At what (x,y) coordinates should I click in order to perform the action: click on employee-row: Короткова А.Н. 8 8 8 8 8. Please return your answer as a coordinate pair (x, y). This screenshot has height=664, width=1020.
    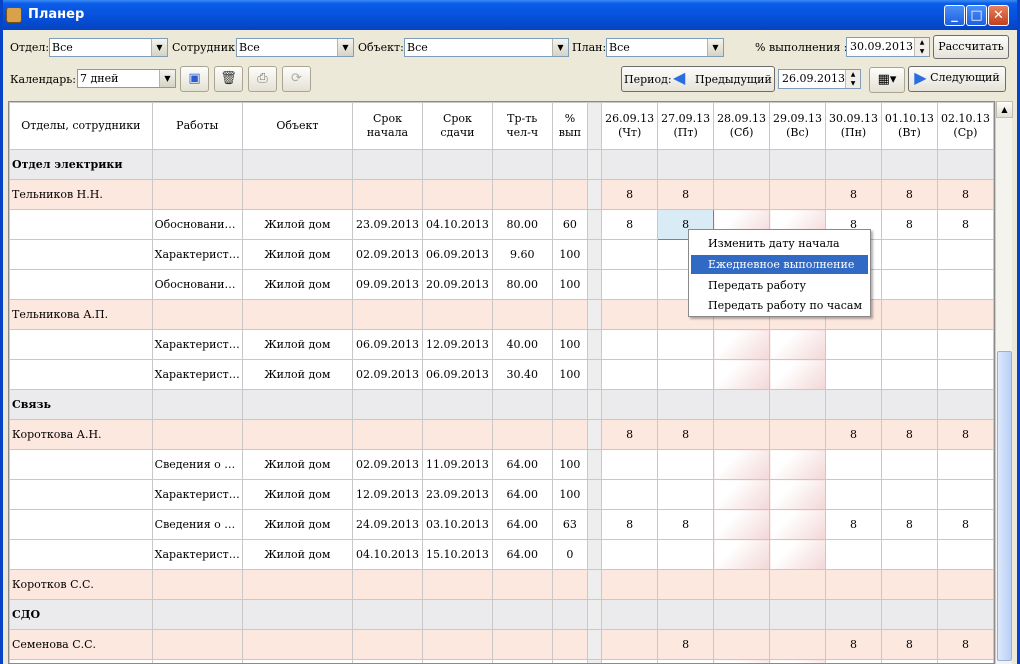
    Looking at the image, I should click on (501, 434).